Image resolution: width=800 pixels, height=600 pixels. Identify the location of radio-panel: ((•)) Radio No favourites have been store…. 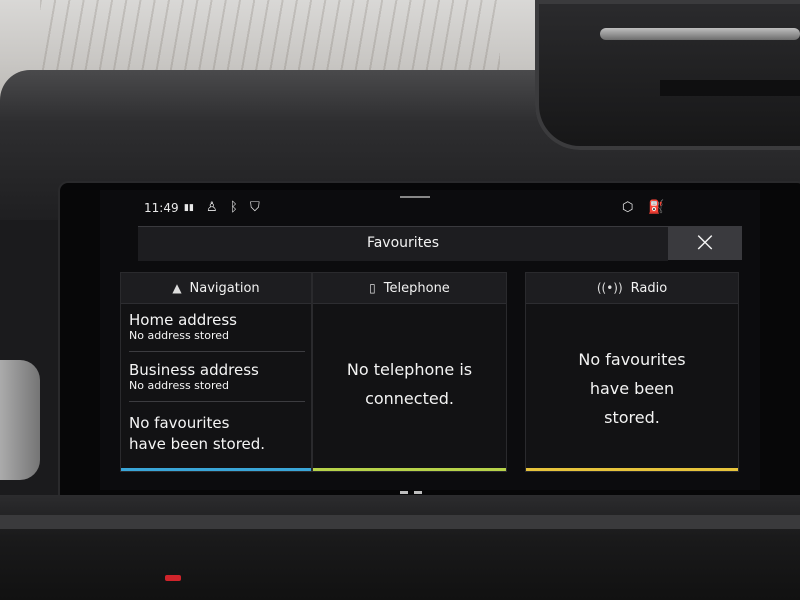
(632, 372).